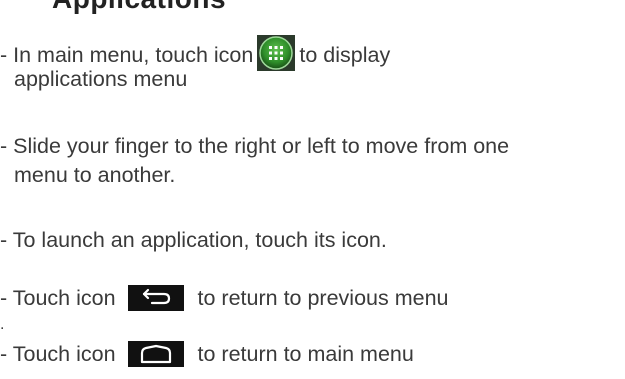  I want to click on section-title: Applications, so click(139, 7).